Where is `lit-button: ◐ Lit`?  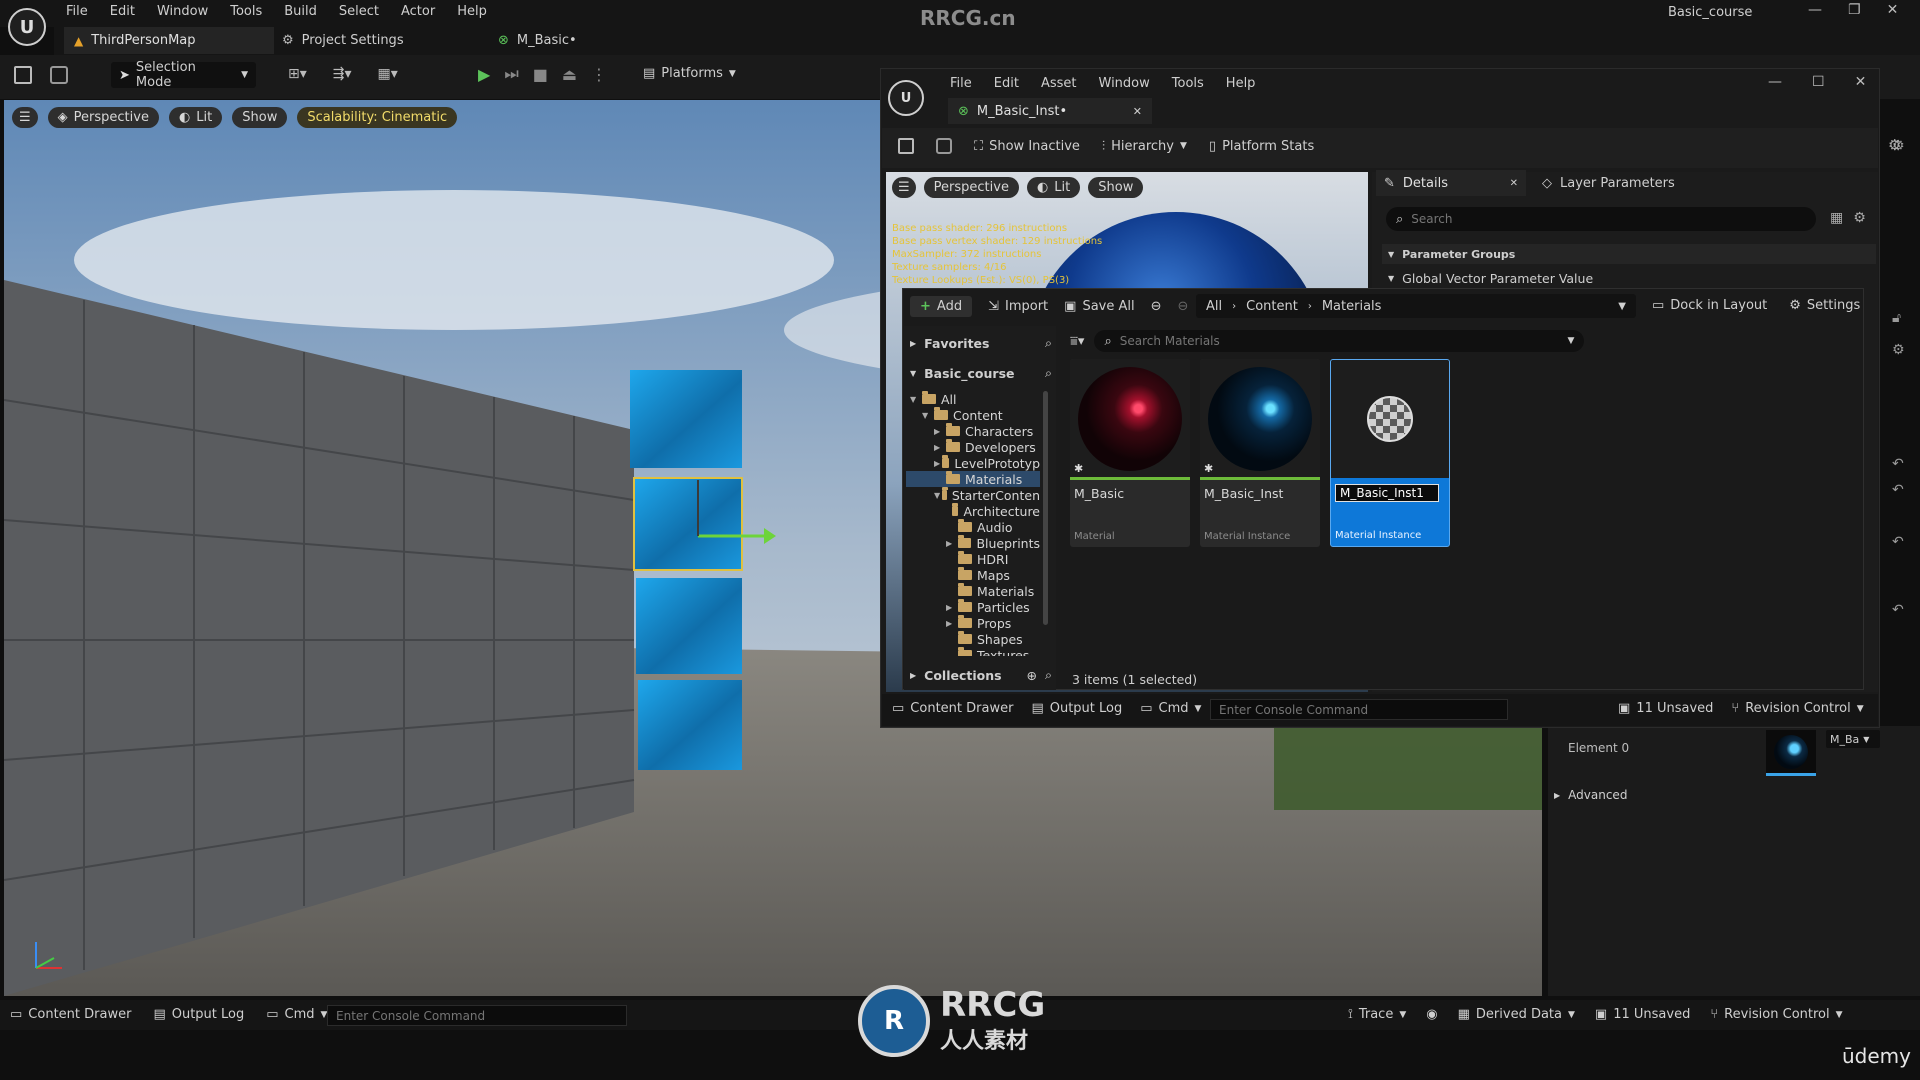 lit-button: ◐ Lit is located at coordinates (195, 117).